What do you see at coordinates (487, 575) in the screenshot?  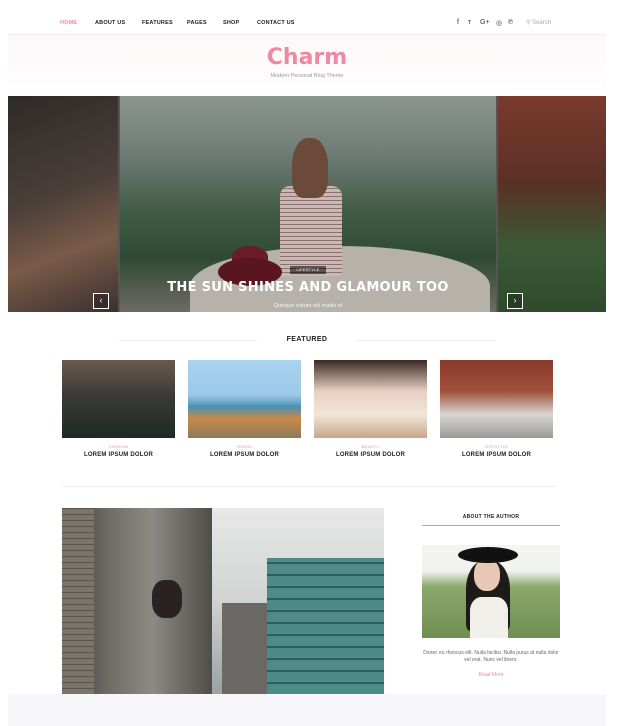 I see `author-face` at bounding box center [487, 575].